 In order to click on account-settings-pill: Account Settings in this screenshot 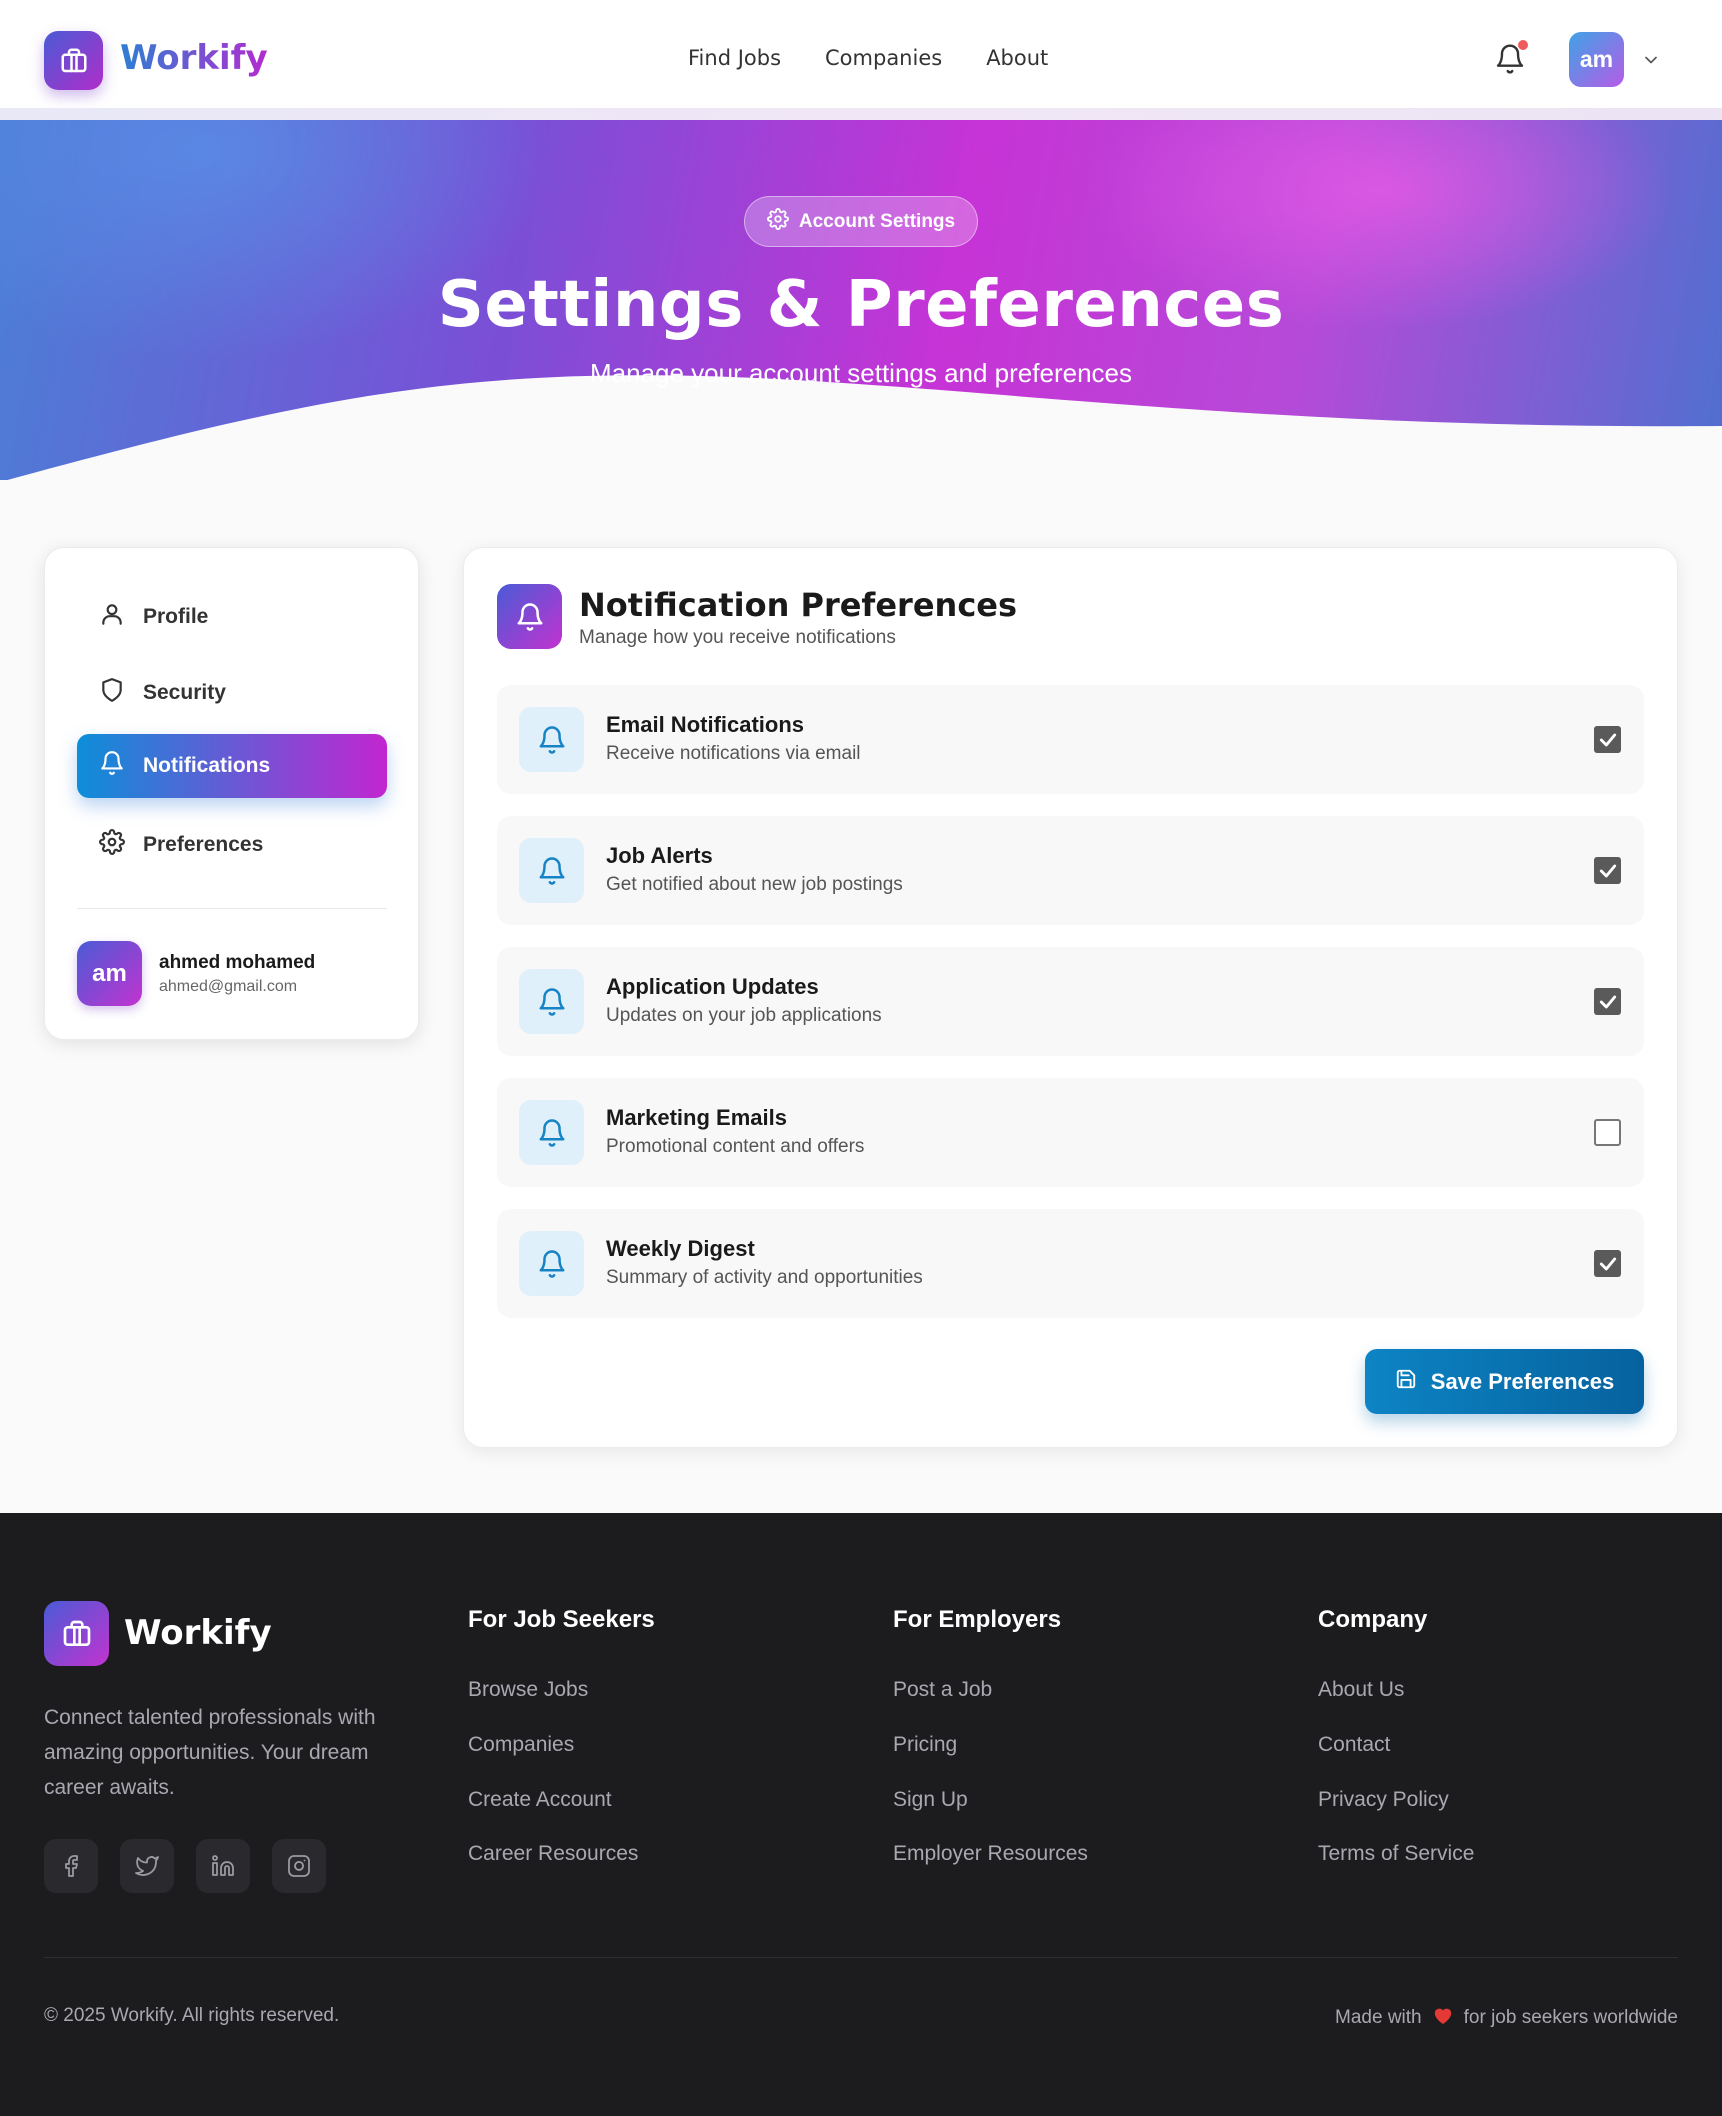, I will do `click(861, 221)`.